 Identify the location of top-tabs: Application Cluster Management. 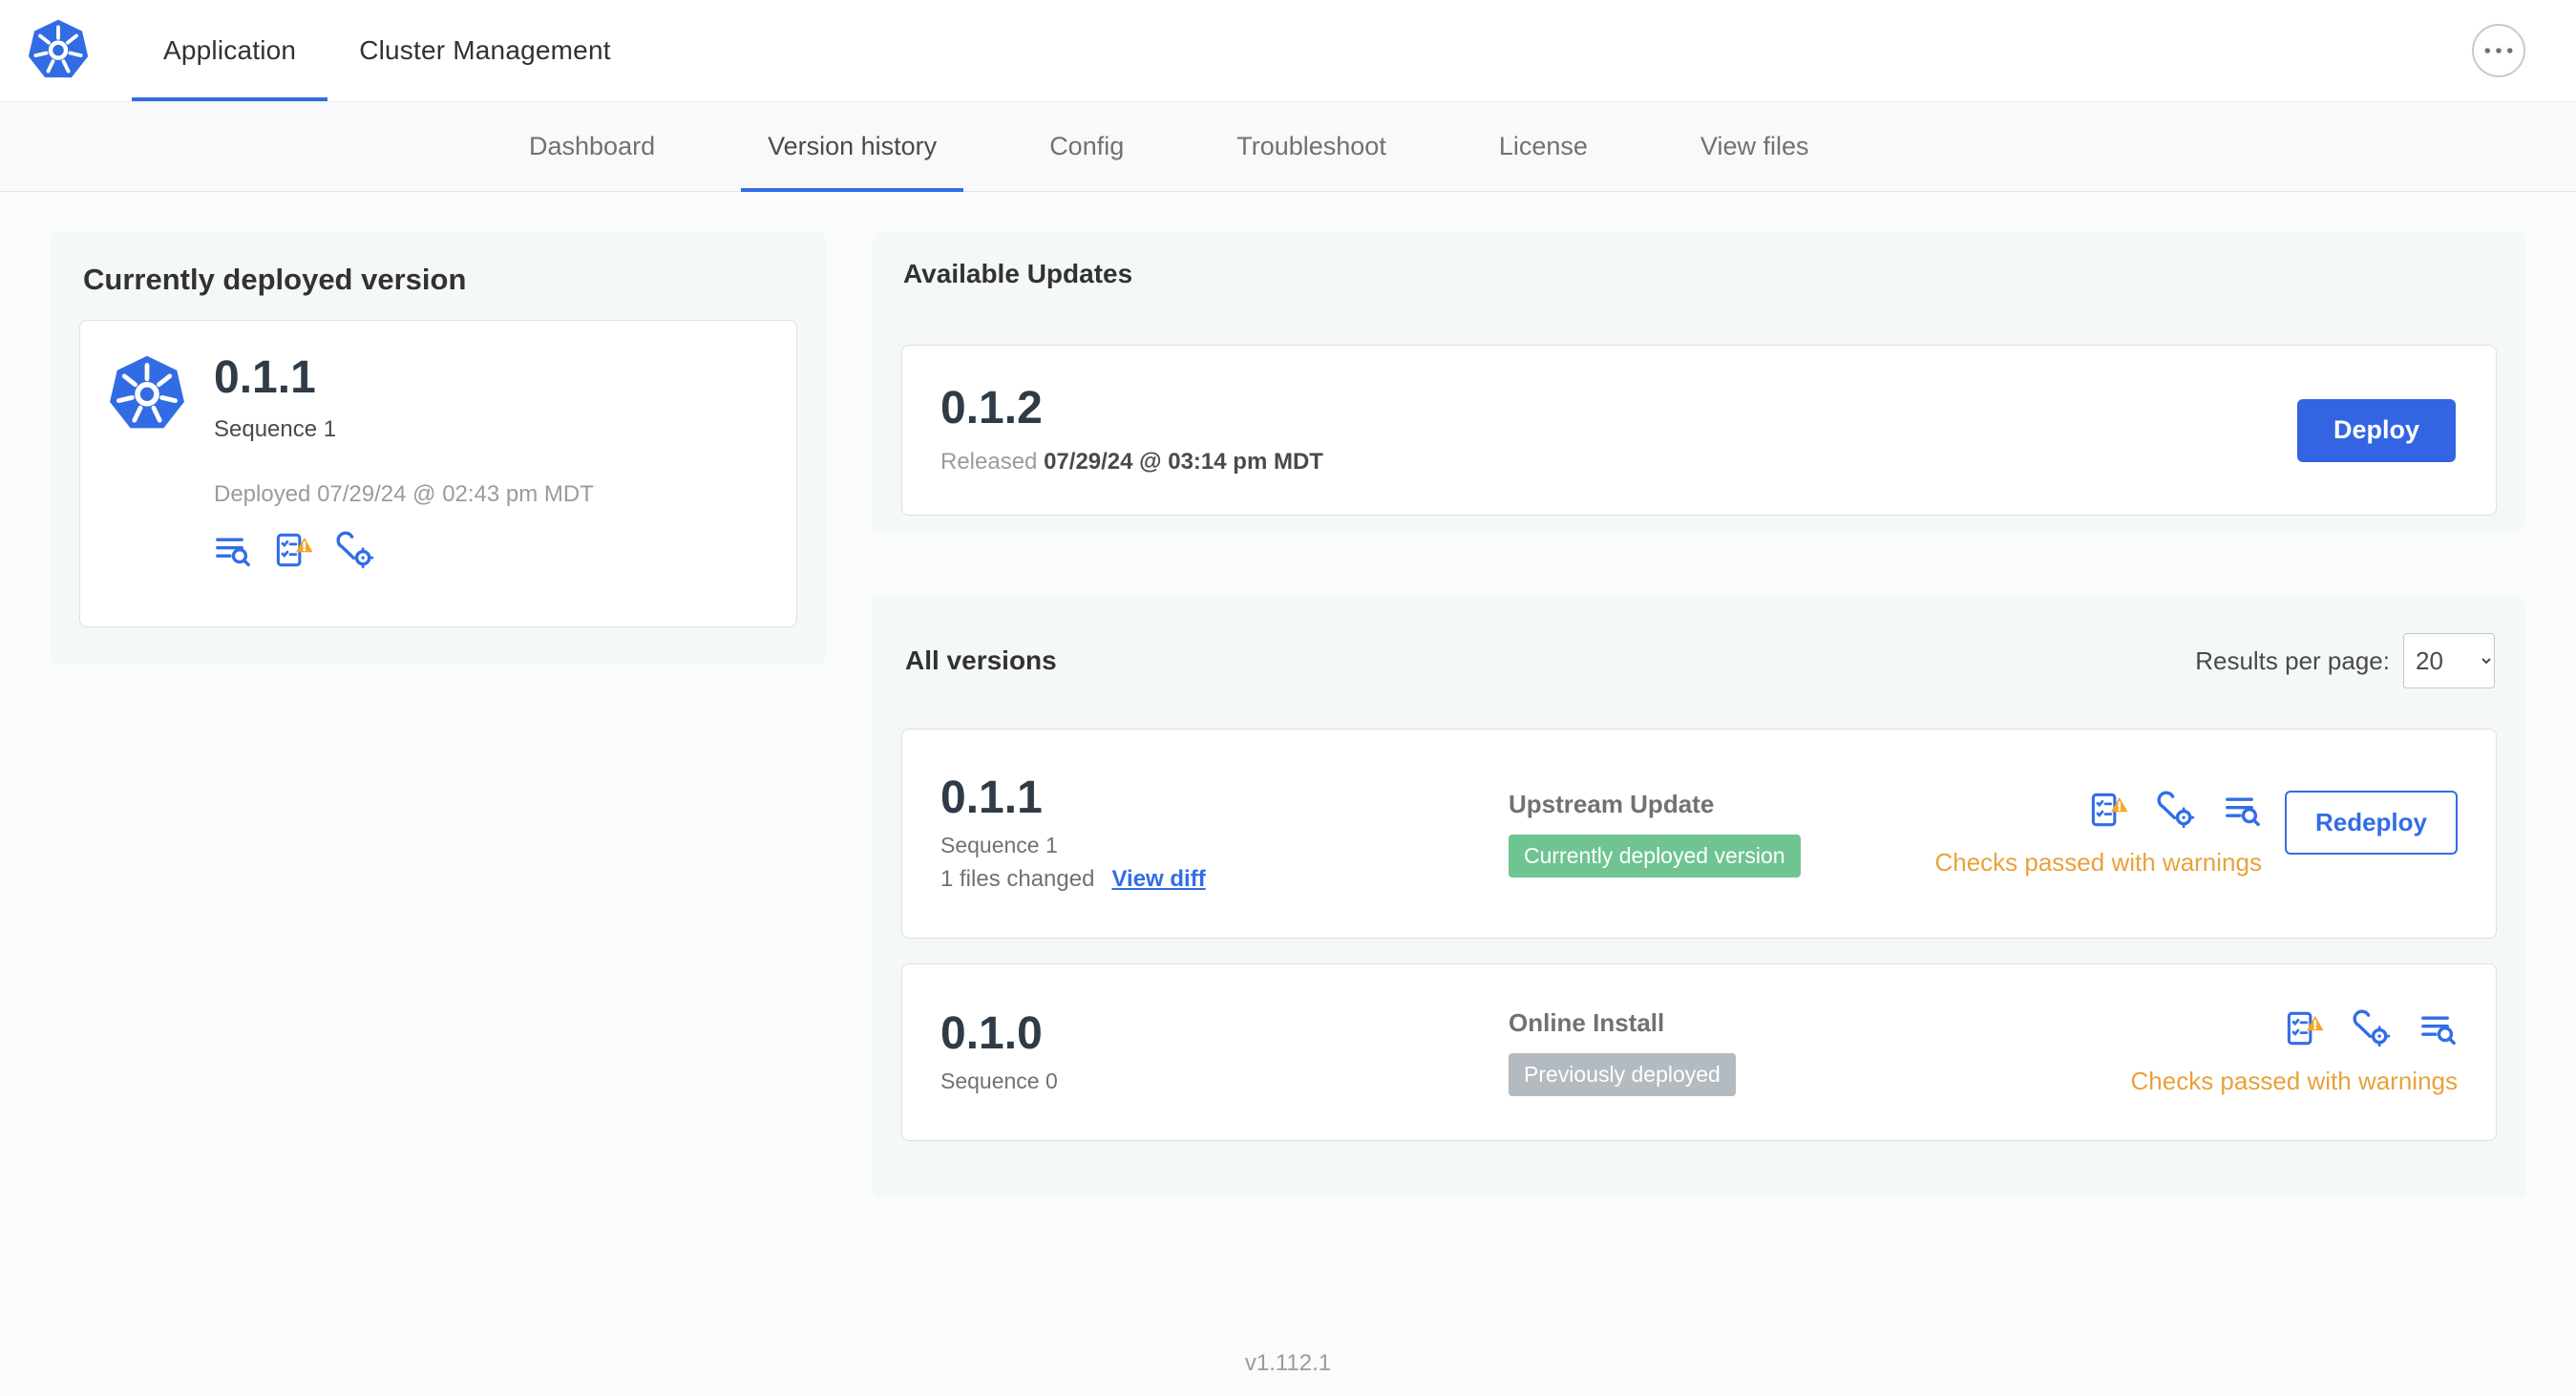
(387, 50).